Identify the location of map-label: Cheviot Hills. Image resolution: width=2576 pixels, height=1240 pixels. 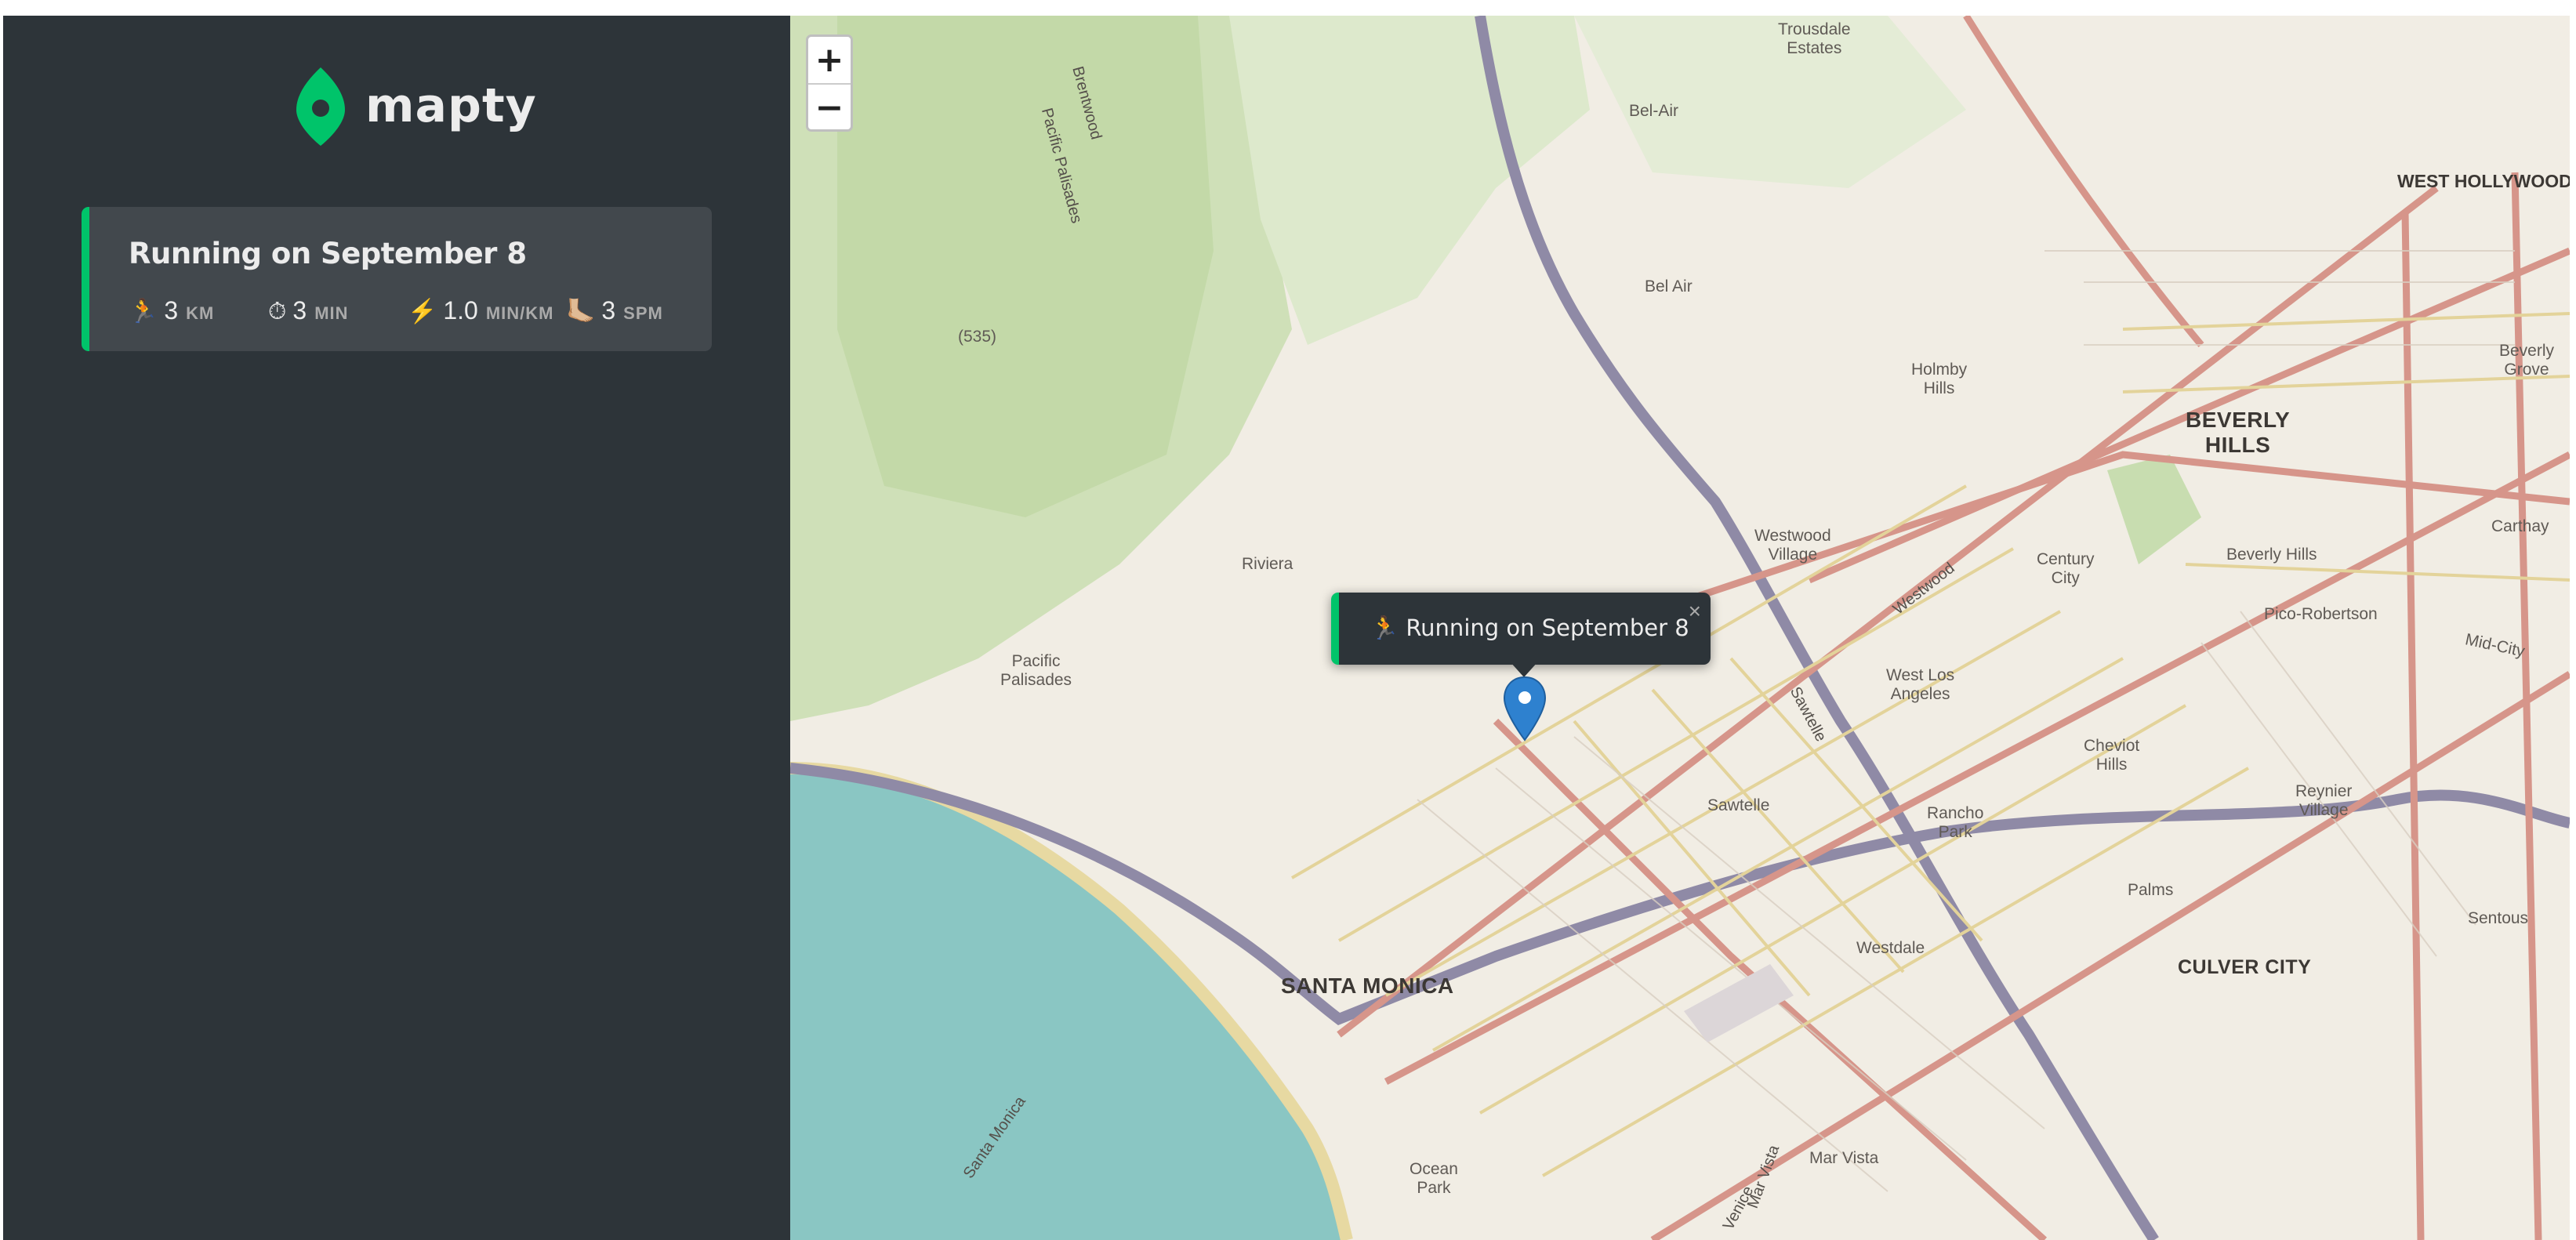
(2112, 755).